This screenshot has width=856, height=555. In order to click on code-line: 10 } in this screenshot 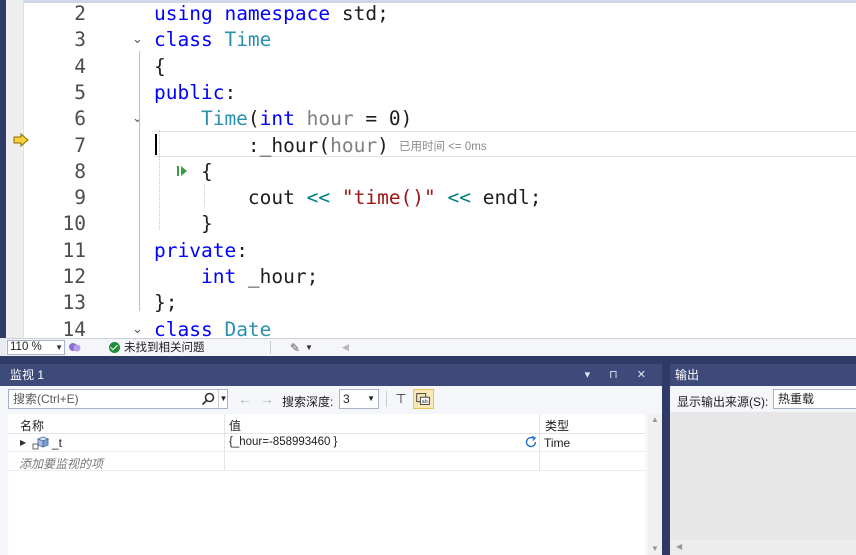, I will do `click(431, 224)`.